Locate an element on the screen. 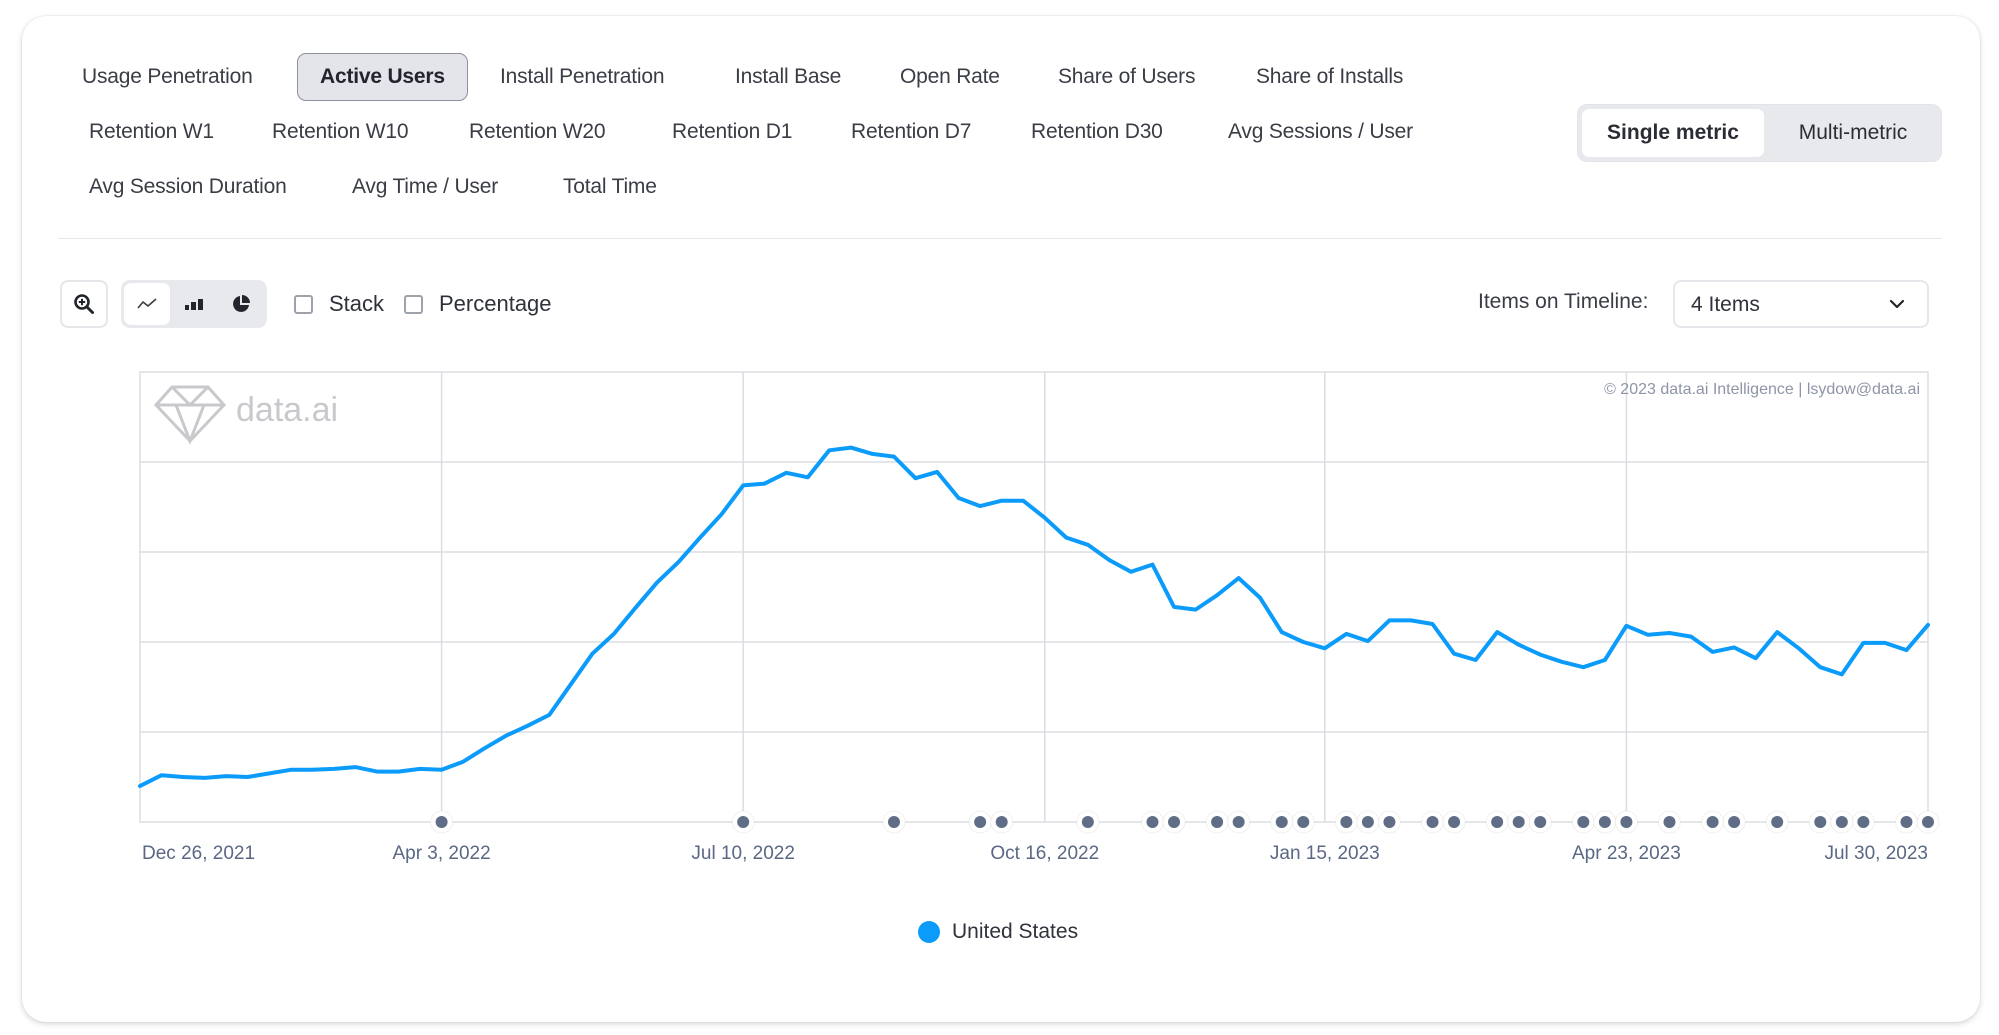 This screenshot has height=1035, width=1999. x-tick-label: Jul 10, 2022 is located at coordinates (743, 853).